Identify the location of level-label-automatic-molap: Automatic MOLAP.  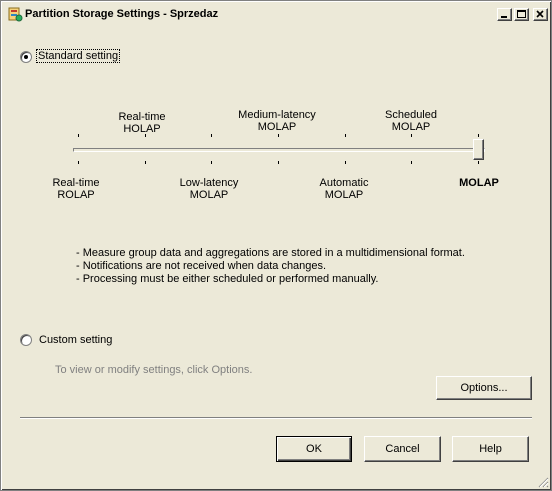
(344, 189).